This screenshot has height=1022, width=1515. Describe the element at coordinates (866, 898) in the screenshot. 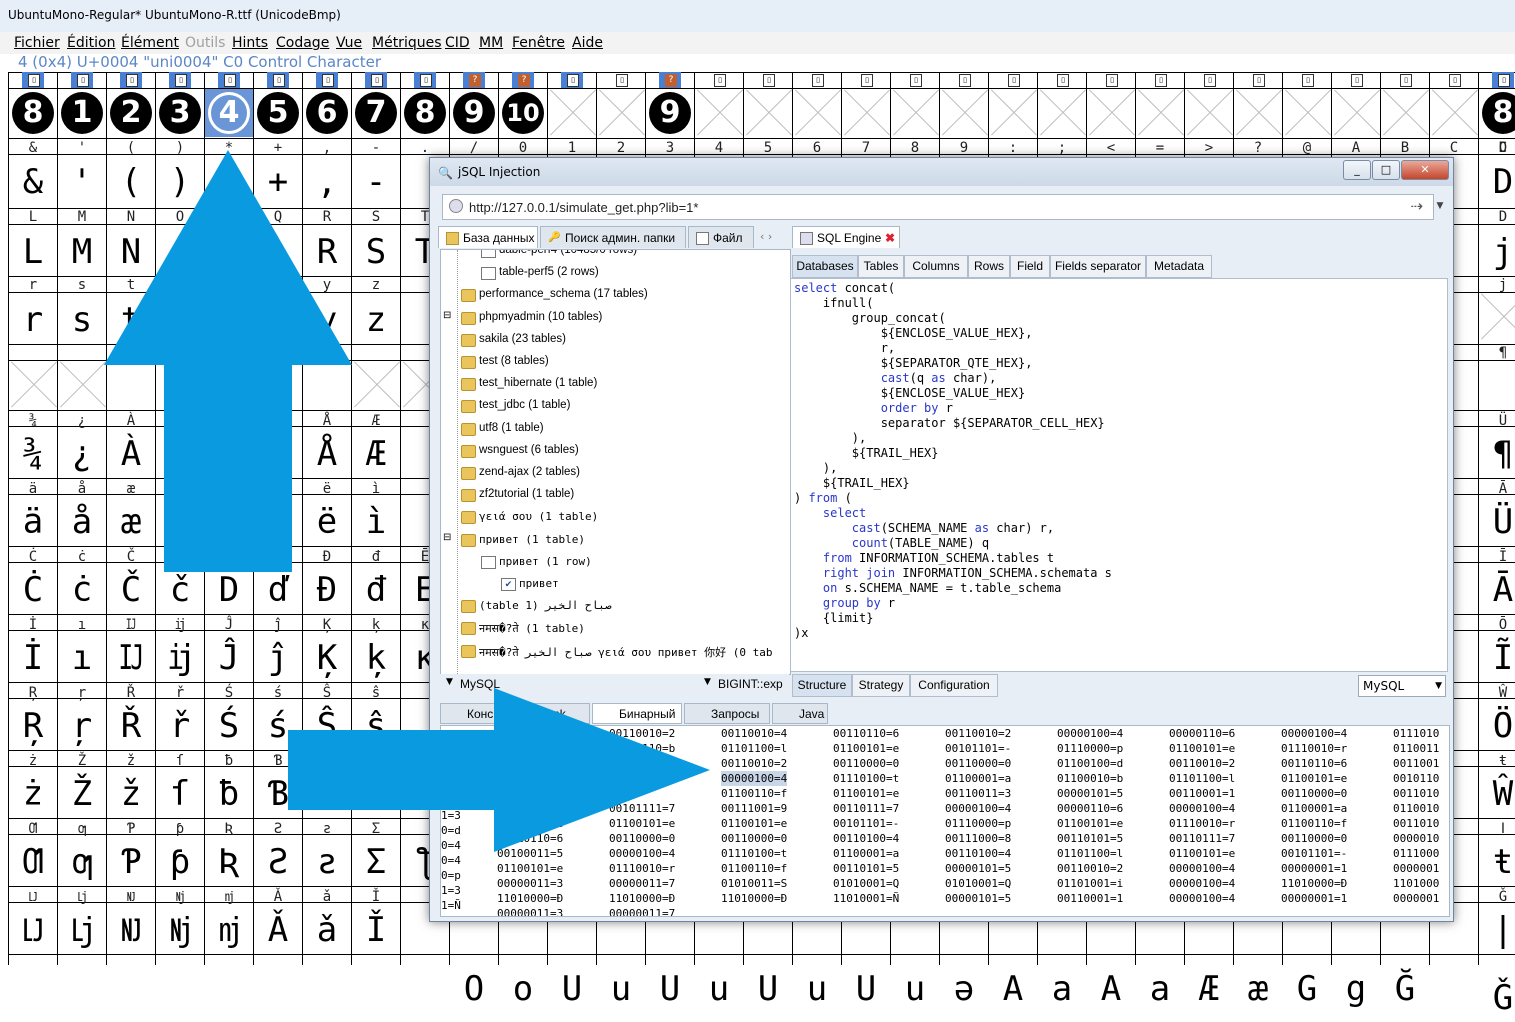

I see `binary-value: 11010001=Ñ` at that location.